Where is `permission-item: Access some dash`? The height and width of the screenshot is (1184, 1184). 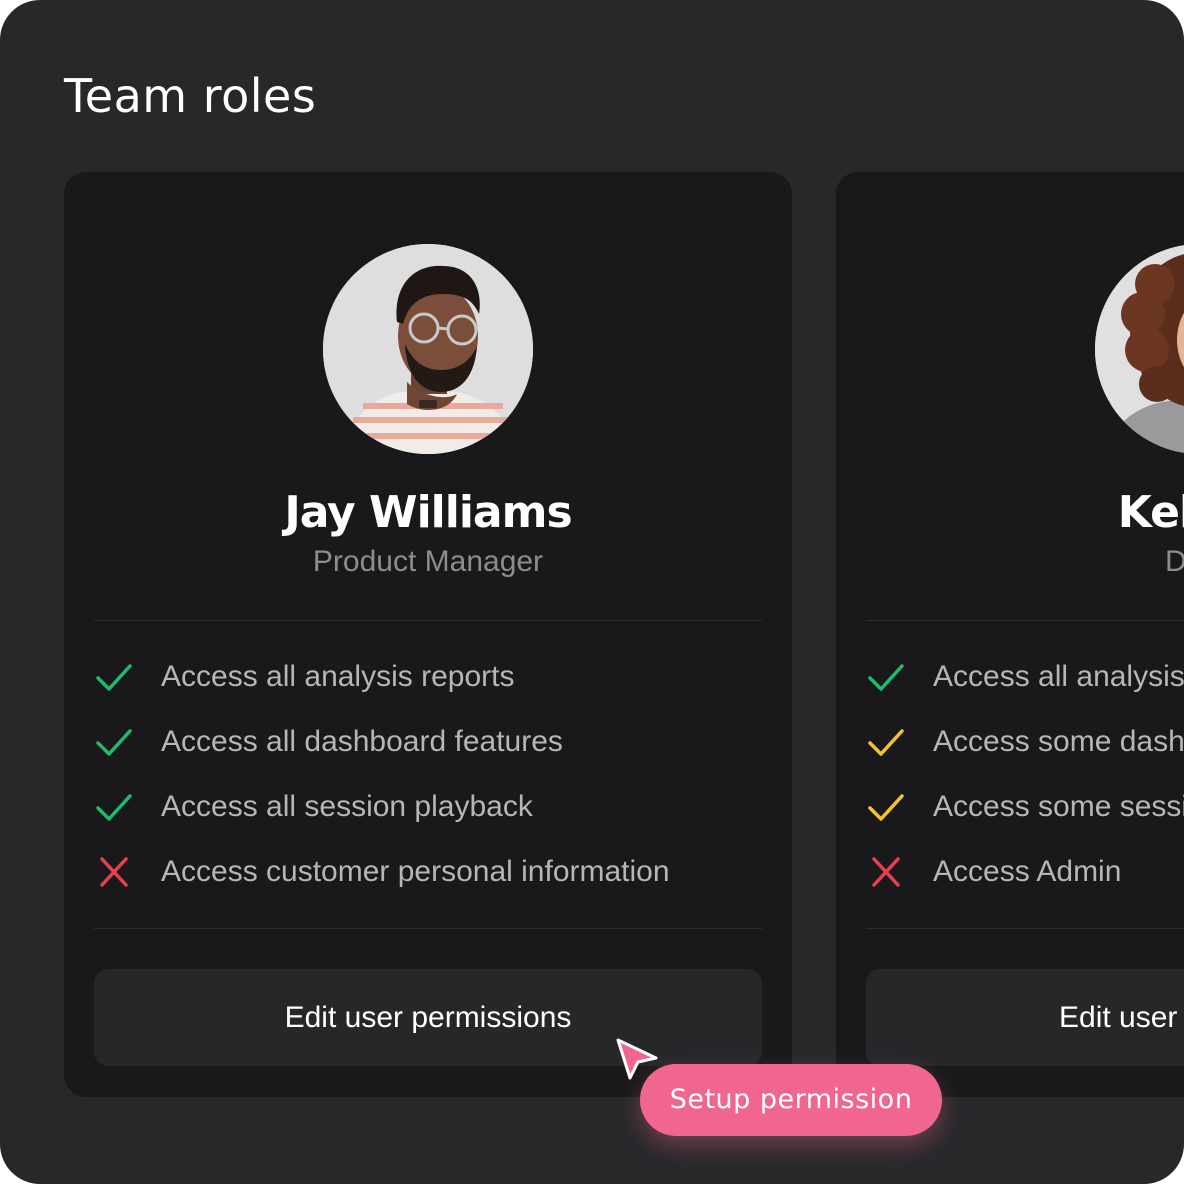
permission-item: Access some dash is located at coordinates (1025, 741).